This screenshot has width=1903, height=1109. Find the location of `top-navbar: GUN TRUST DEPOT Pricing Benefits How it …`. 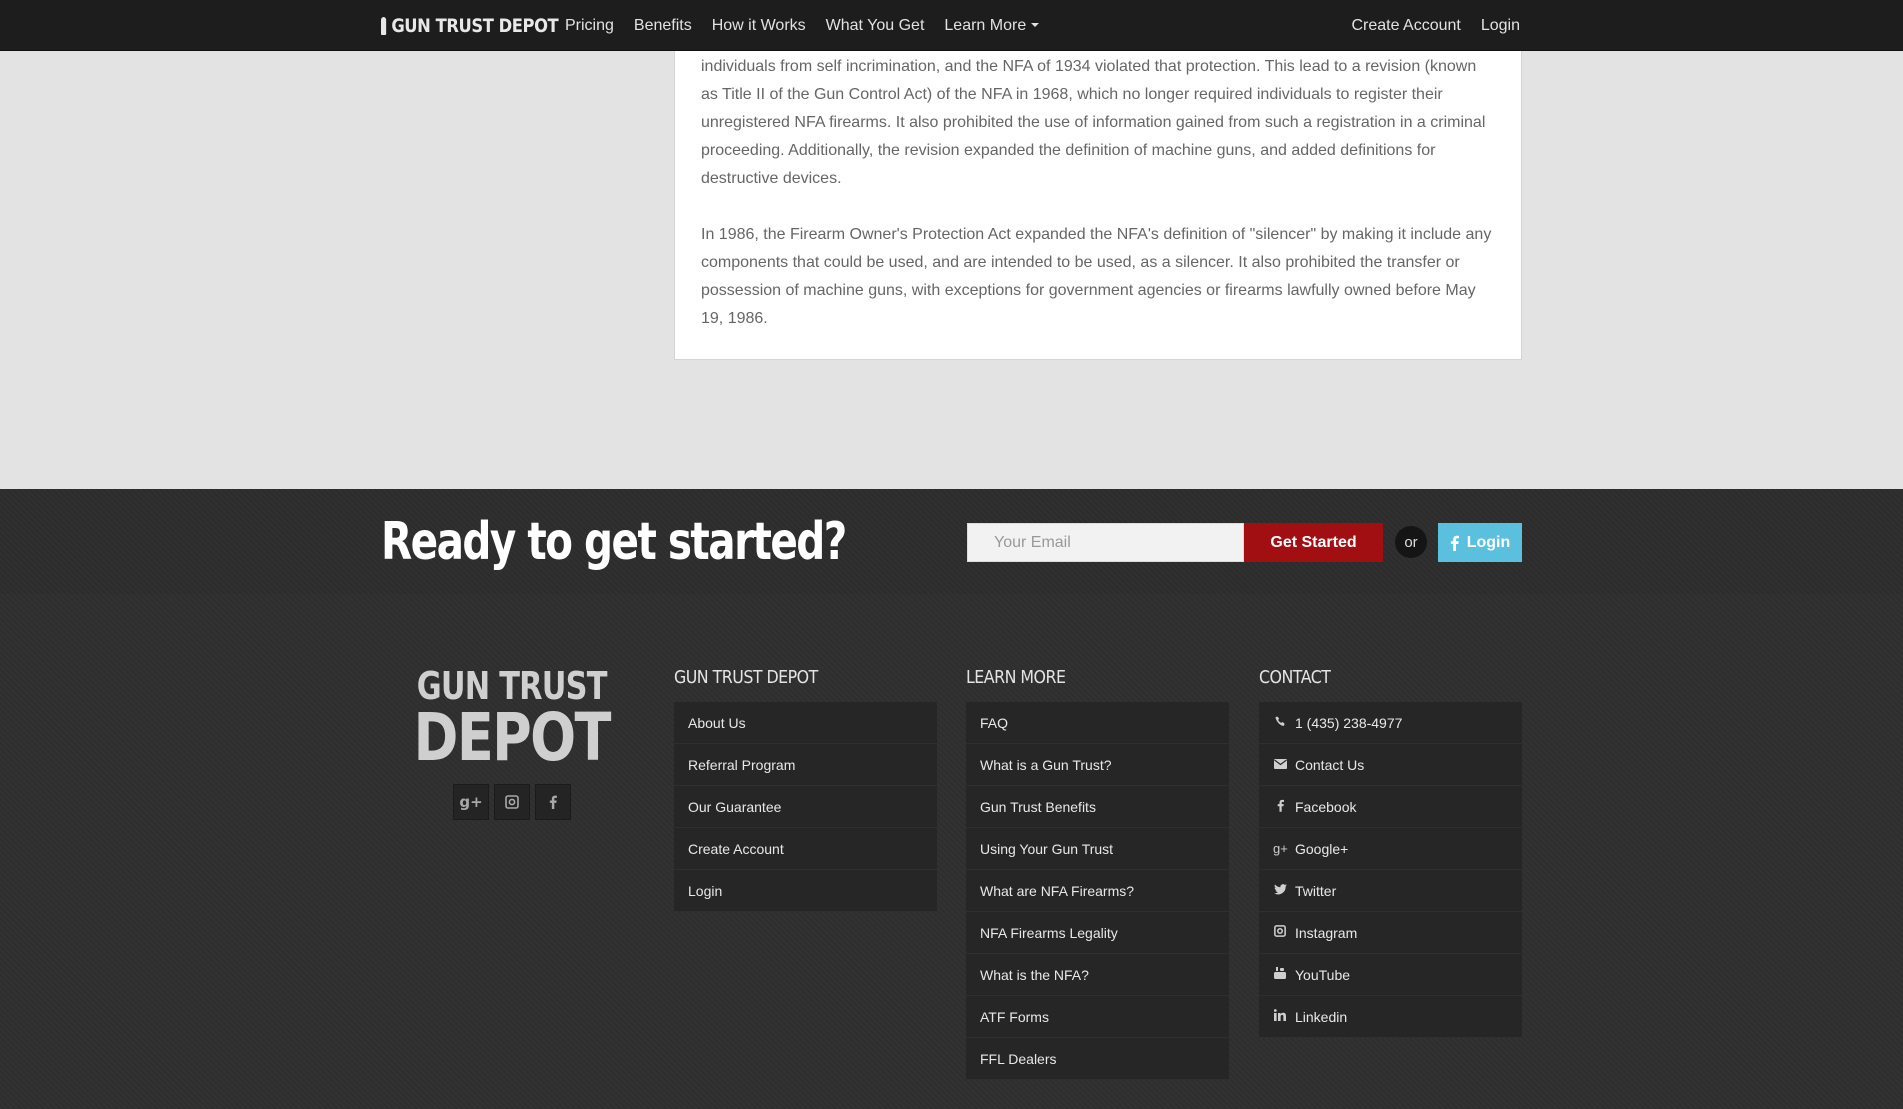

top-navbar: GUN TRUST DEPOT Pricing Benefits How it … is located at coordinates (951, 25).